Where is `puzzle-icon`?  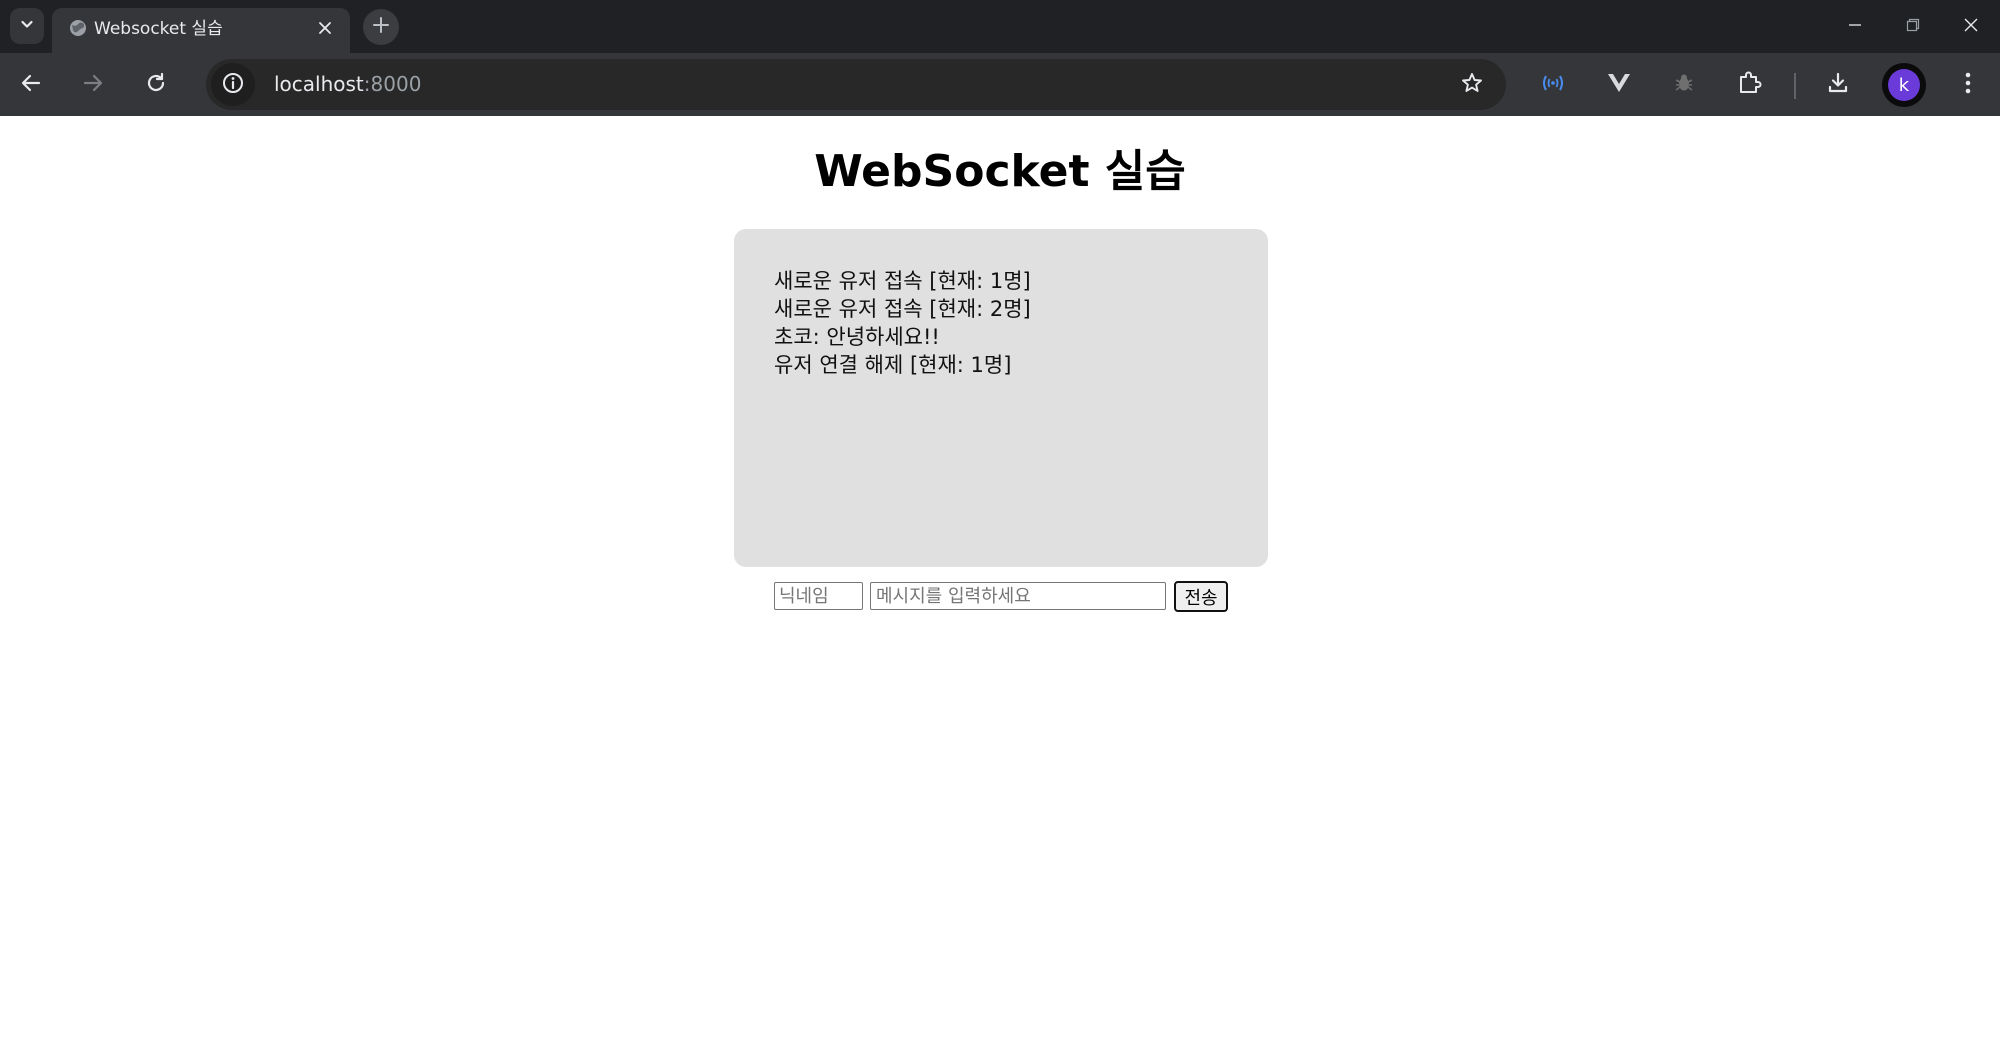
puzzle-icon is located at coordinates (1750, 85).